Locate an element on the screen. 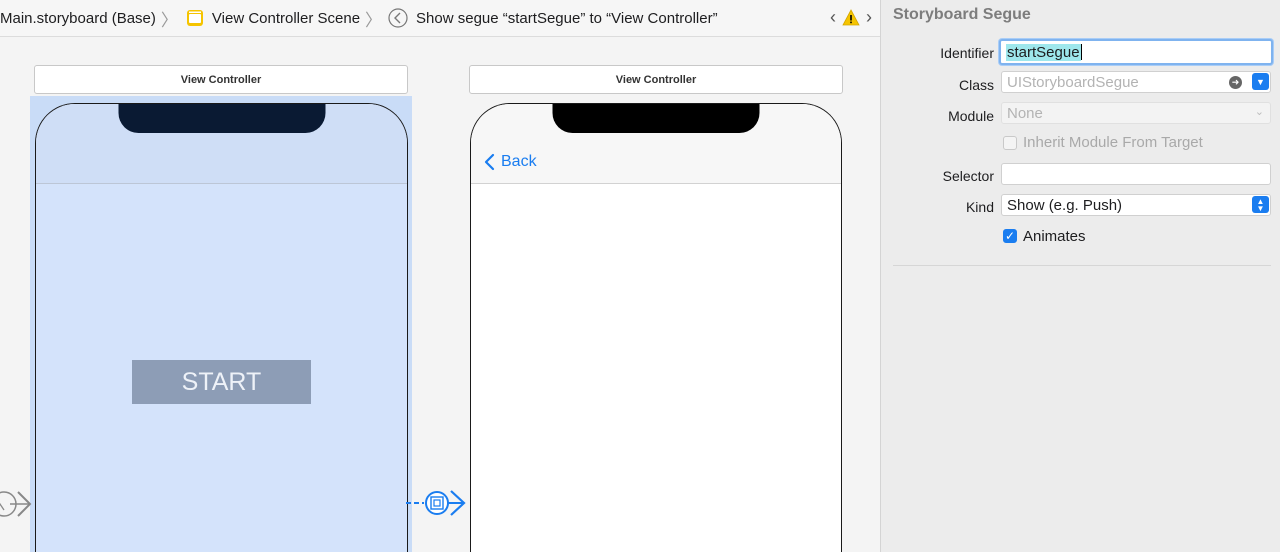 The width and height of the screenshot is (1280, 552). checkmark-icon: ✓ is located at coordinates (1010, 236).